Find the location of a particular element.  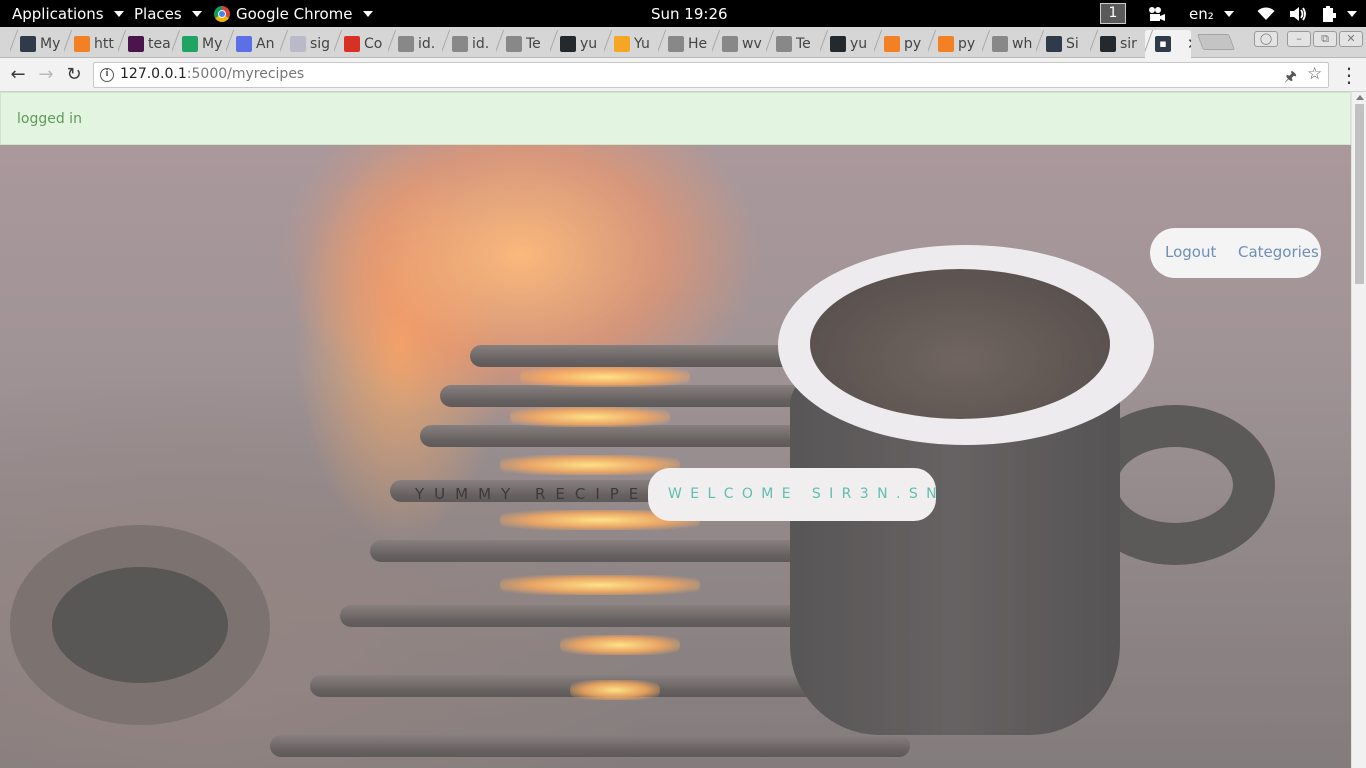

tab-item: wh is located at coordinates (1008, 44).